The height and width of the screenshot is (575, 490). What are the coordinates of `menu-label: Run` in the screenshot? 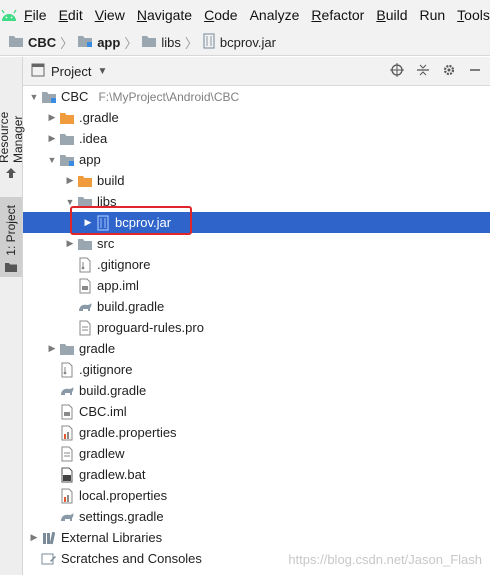 It's located at (432, 15).